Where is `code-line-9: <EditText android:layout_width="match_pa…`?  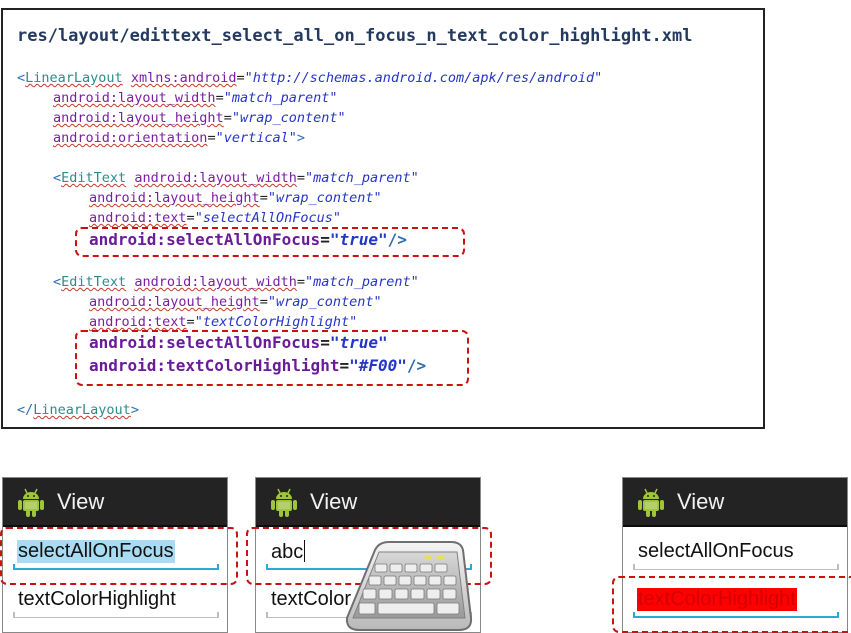
code-line-9: <EditText android:layout_width="match_pa… is located at coordinates (236, 282).